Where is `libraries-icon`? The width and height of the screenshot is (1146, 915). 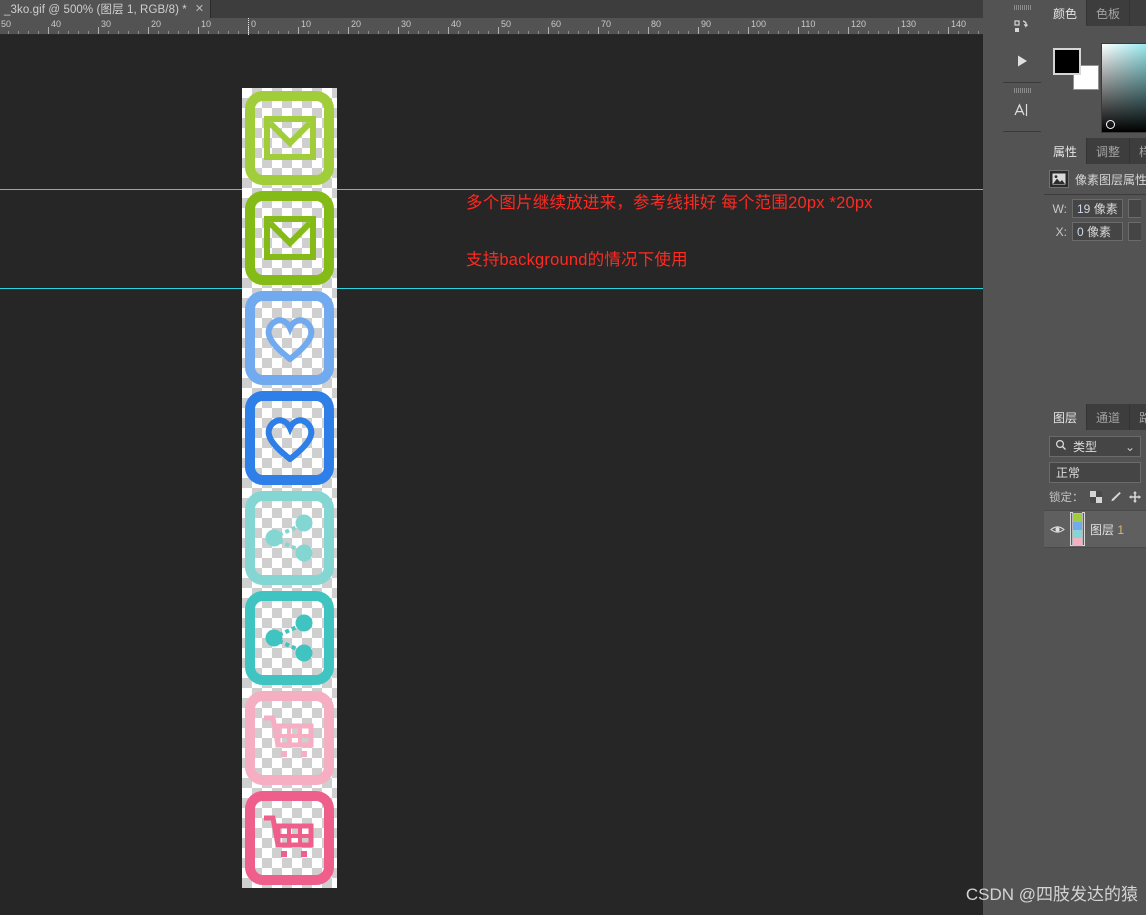 libraries-icon is located at coordinates (1022, 27).